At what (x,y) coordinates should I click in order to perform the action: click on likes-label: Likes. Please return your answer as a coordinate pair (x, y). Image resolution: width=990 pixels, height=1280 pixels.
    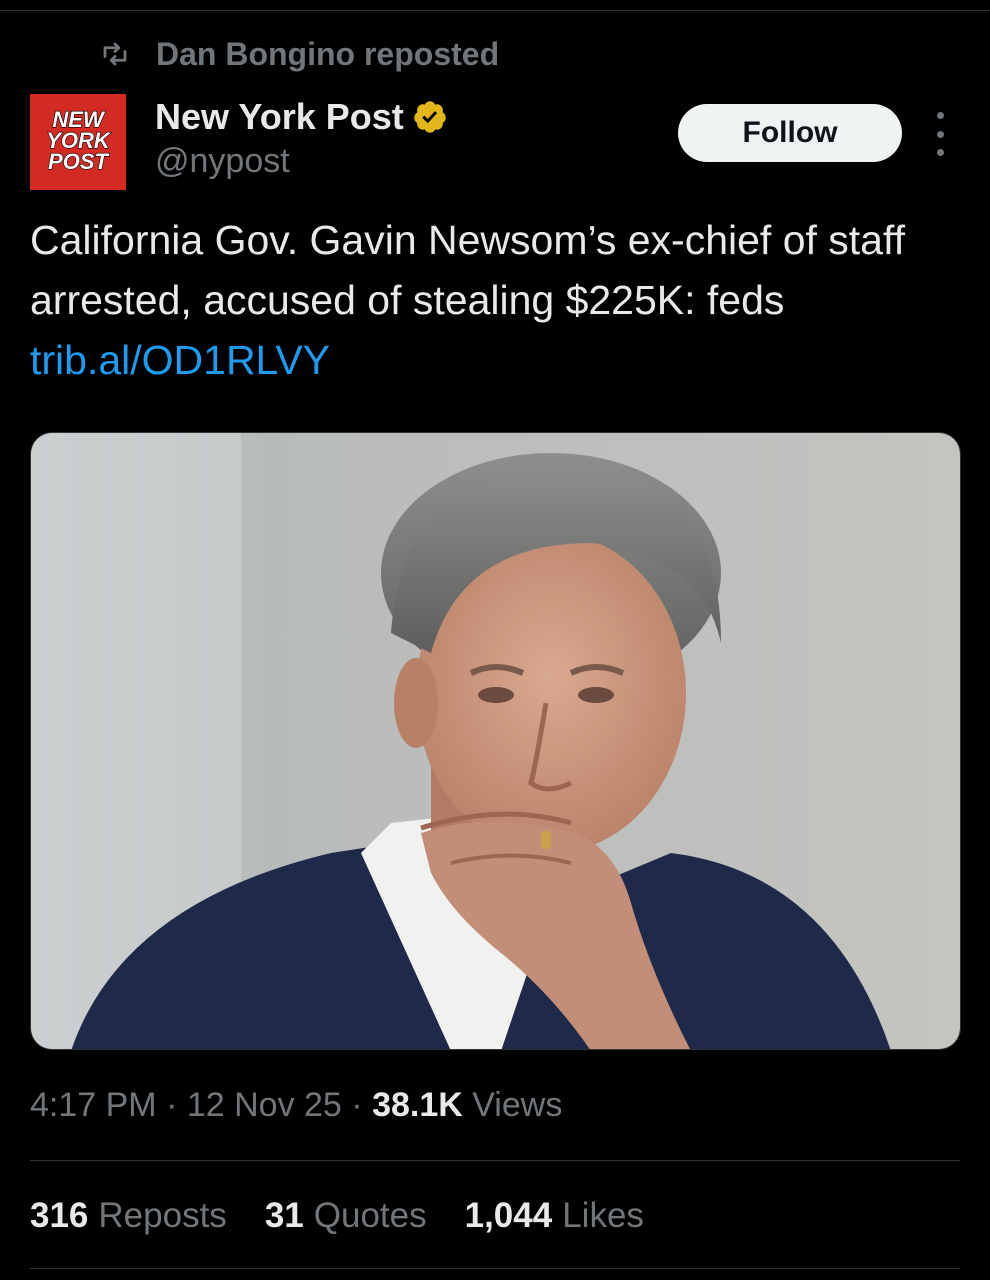
    Looking at the image, I should click on (603, 1215).